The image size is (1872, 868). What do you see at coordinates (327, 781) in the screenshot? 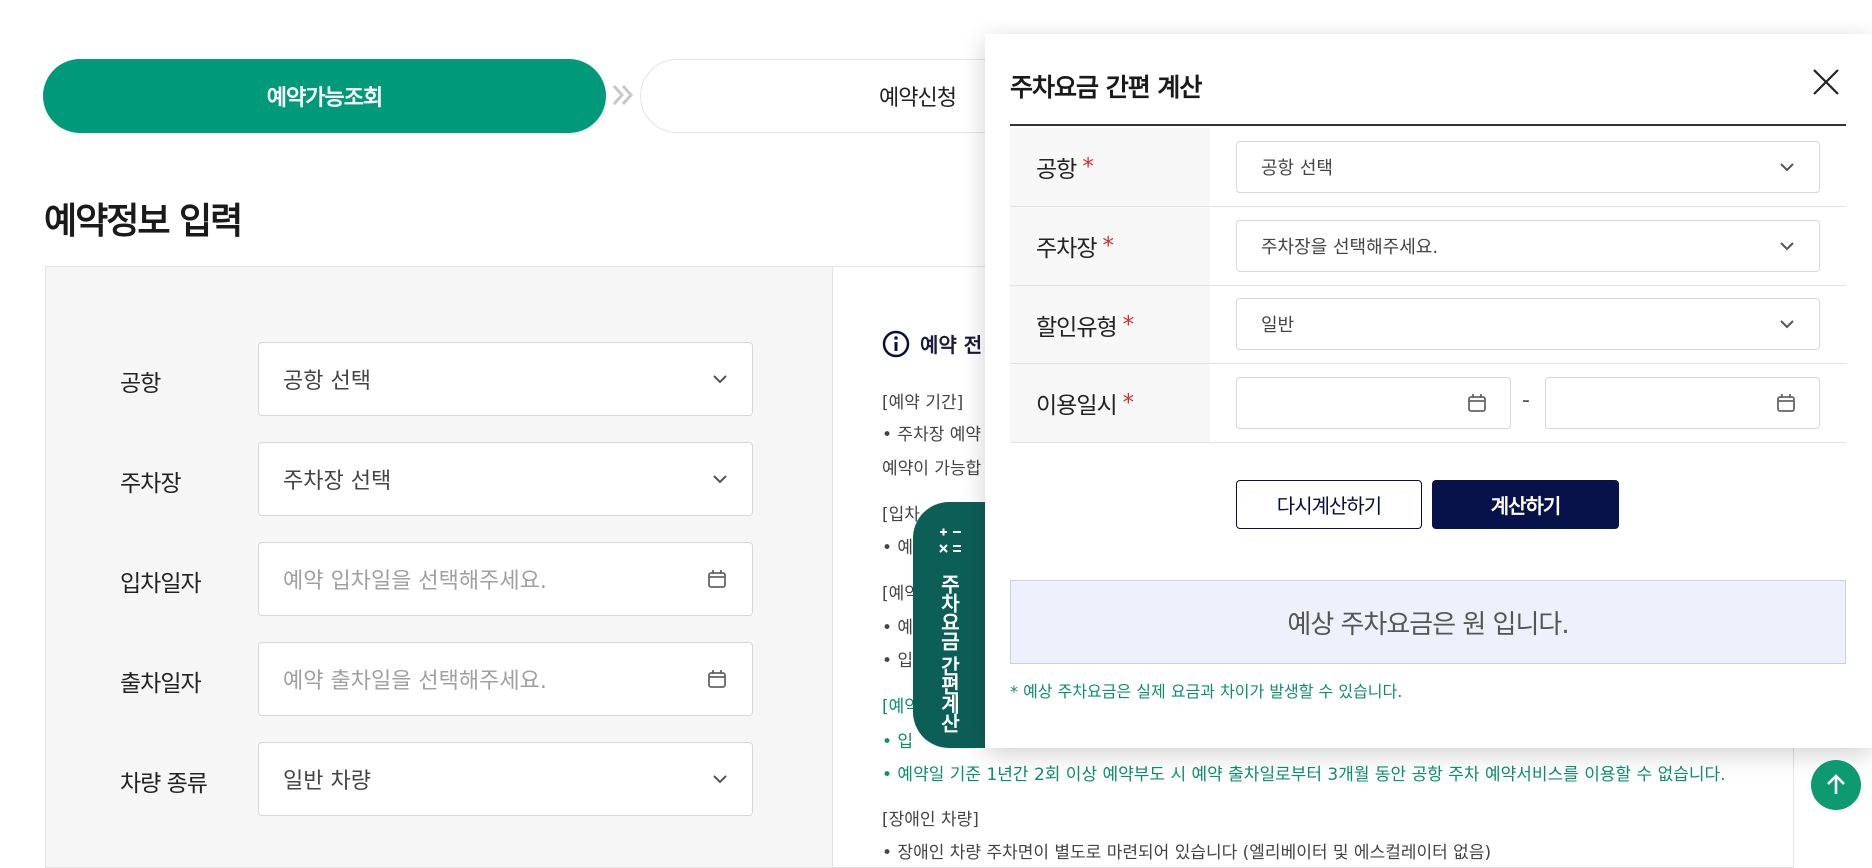
I see `vehicle-type-value: 일반 차량` at bounding box center [327, 781].